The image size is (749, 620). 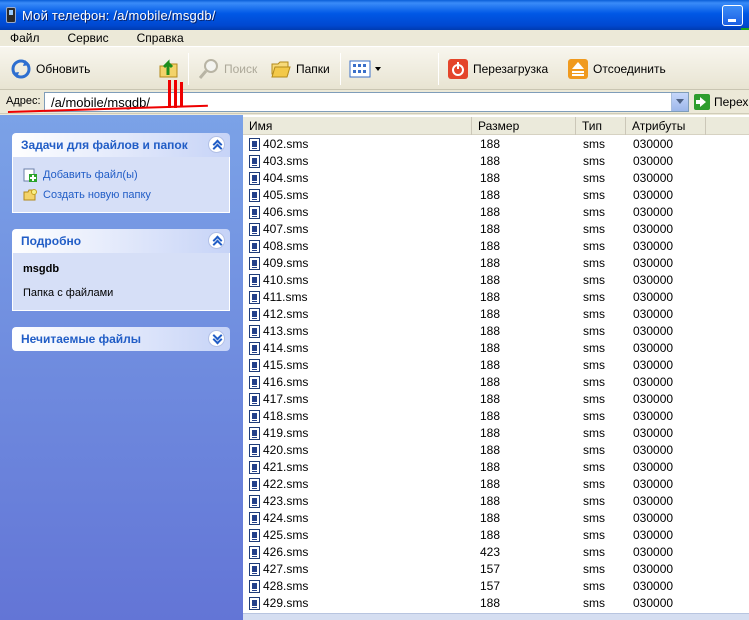 What do you see at coordinates (497, 69) in the screenshot?
I see `restart-button: Перезагрузка` at bounding box center [497, 69].